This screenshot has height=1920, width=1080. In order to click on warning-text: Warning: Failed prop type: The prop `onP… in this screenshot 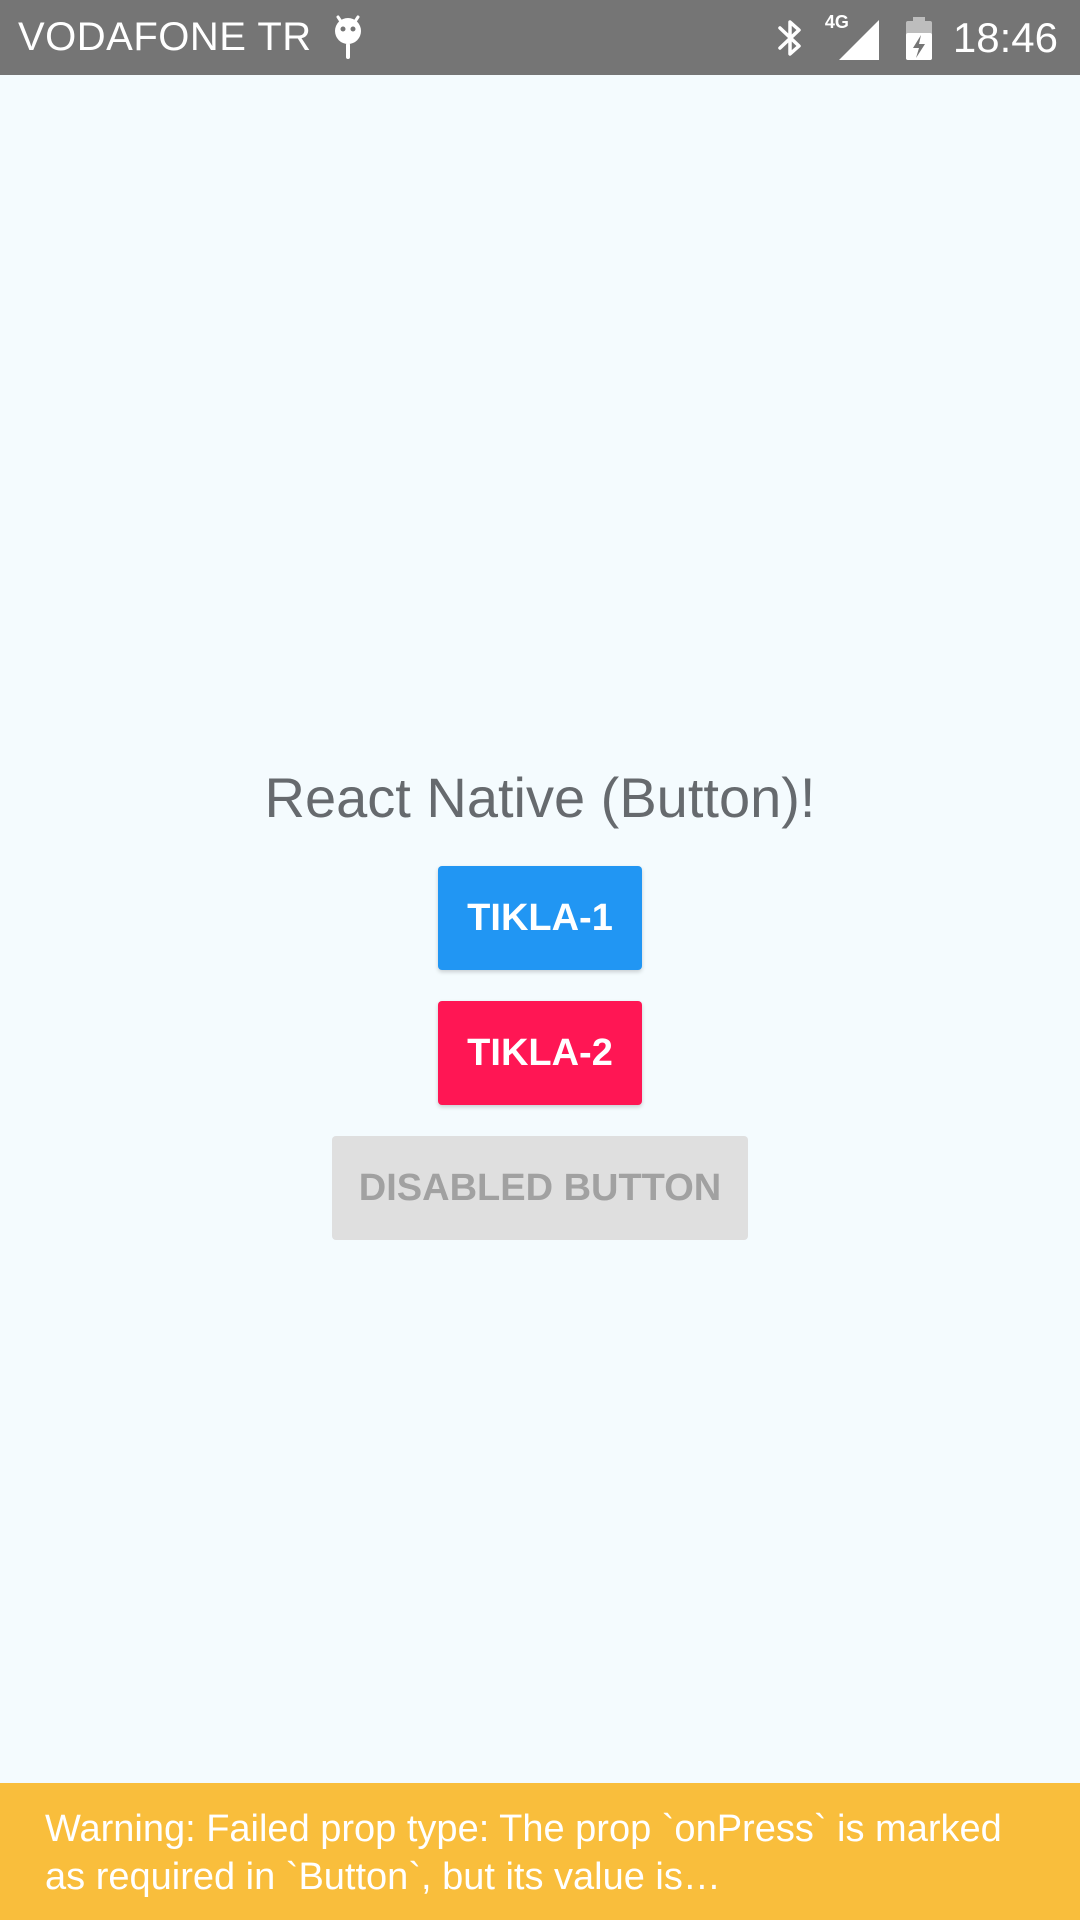, I will do `click(523, 1853)`.